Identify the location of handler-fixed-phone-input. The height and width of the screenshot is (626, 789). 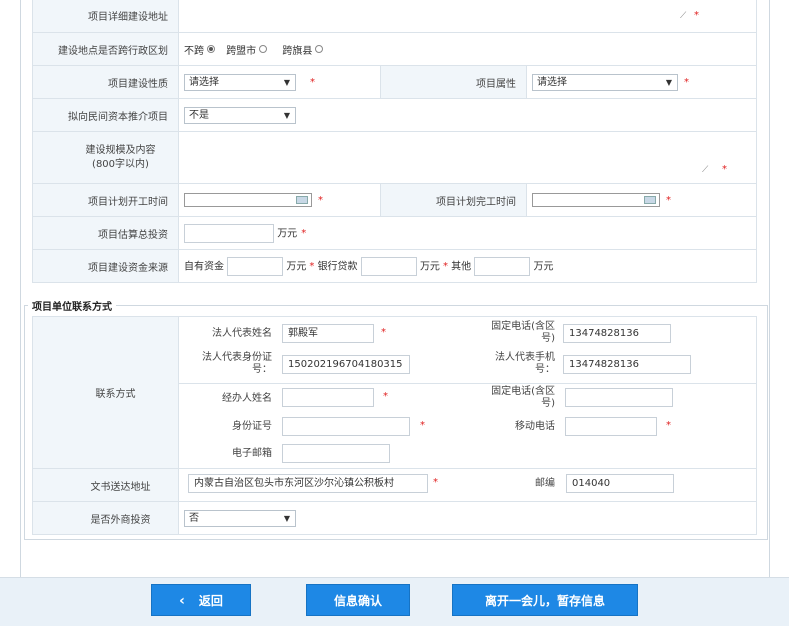
(619, 397).